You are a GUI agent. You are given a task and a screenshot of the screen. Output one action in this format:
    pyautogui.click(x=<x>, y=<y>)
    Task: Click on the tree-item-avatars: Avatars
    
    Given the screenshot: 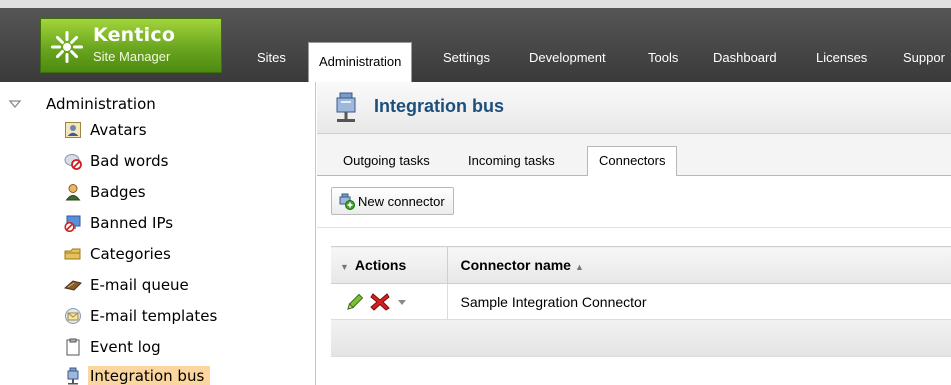 What is the action you would take?
    pyautogui.click(x=107, y=129)
    